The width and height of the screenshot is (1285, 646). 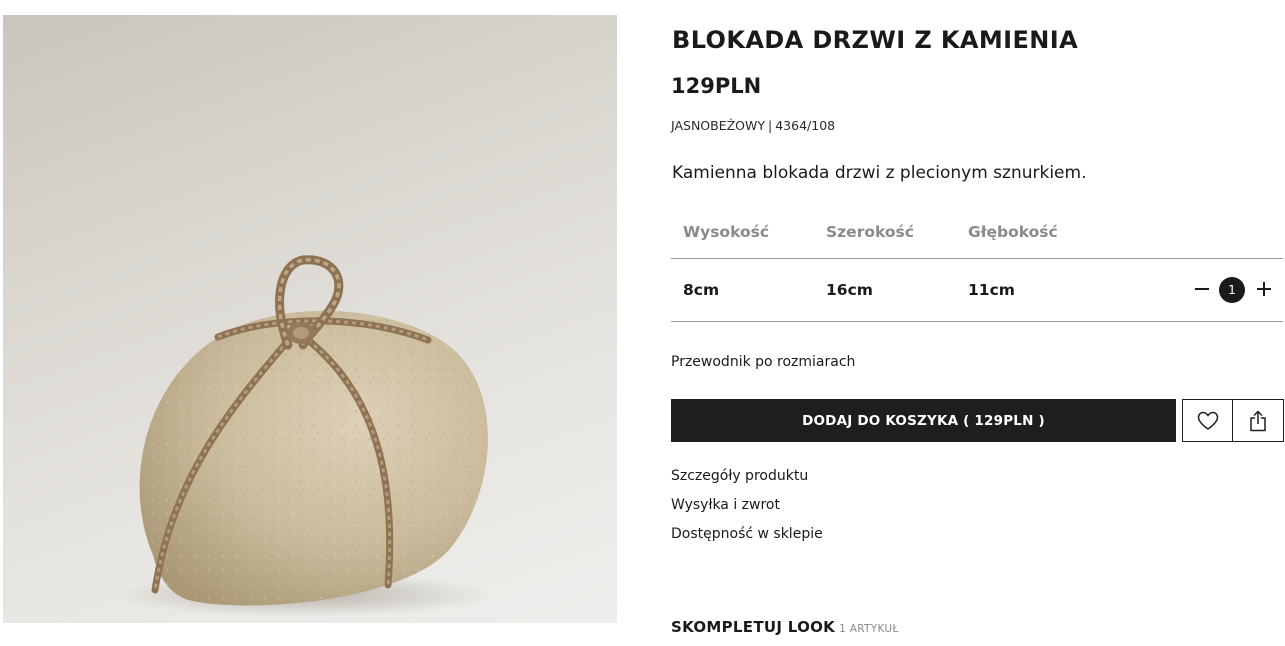 What do you see at coordinates (849, 290) in the screenshot?
I see `dimension-value-width: 16cm` at bounding box center [849, 290].